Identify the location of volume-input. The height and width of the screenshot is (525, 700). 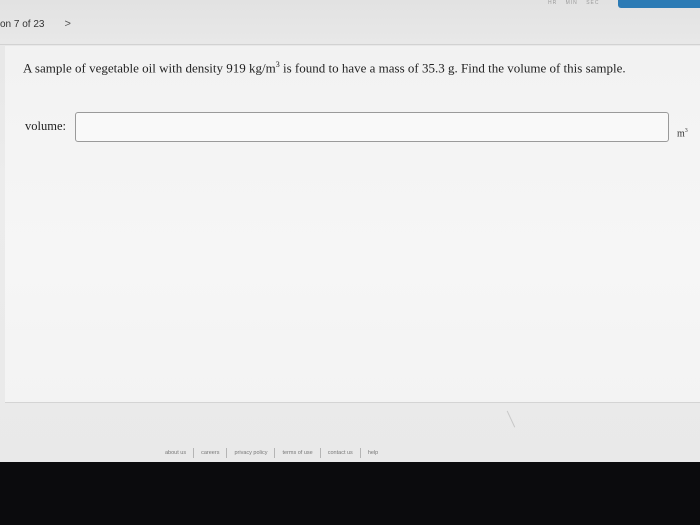
(372, 127).